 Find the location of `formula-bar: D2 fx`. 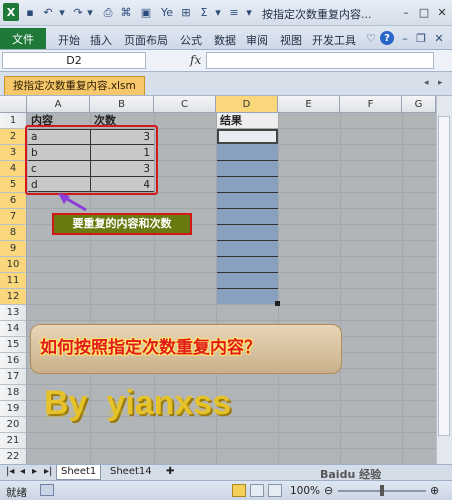

formula-bar: D2 fx is located at coordinates (226, 61).